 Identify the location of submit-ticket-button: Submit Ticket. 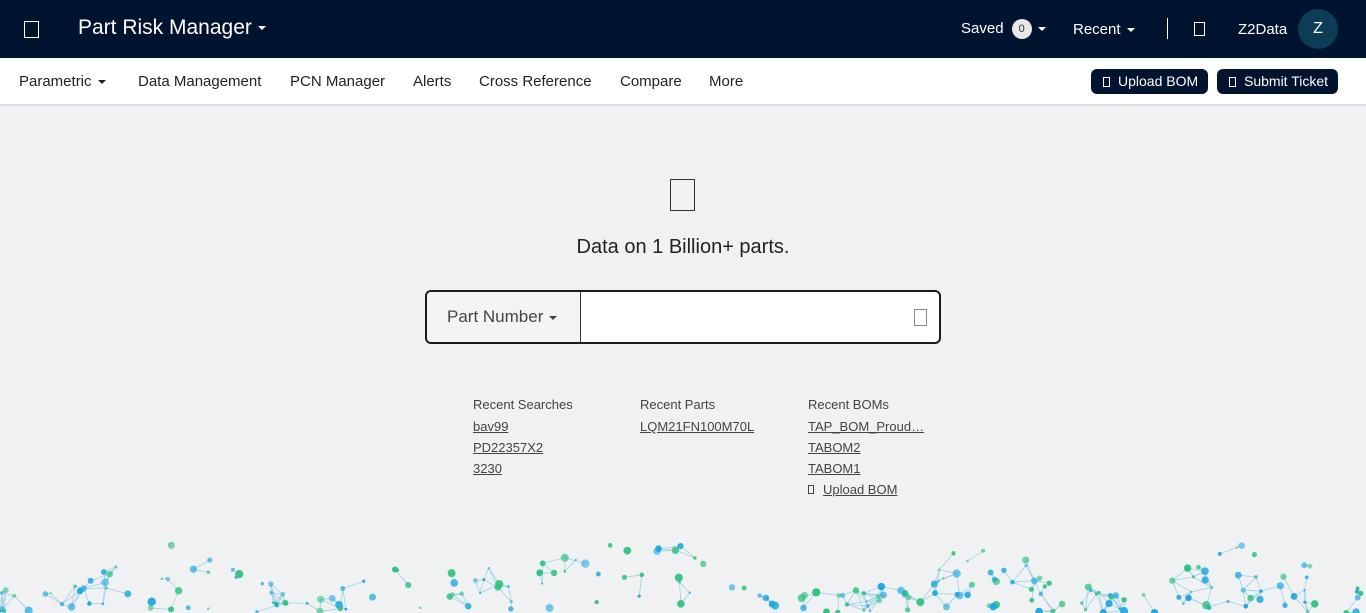
(1278, 81).